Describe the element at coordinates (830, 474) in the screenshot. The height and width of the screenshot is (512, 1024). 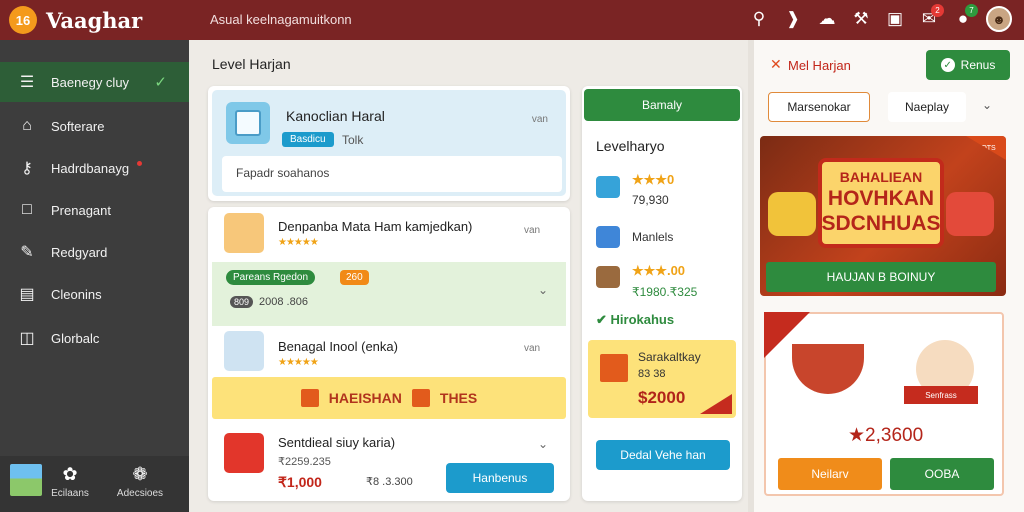
I see `promo-left-button: Neilarv` at that location.